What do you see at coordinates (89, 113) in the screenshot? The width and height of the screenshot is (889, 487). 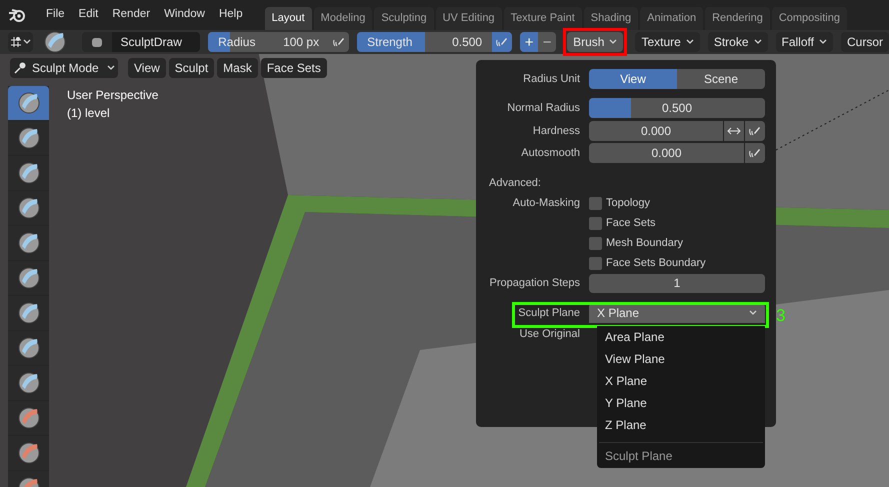 I see `viewport-info-text: (1) level` at bounding box center [89, 113].